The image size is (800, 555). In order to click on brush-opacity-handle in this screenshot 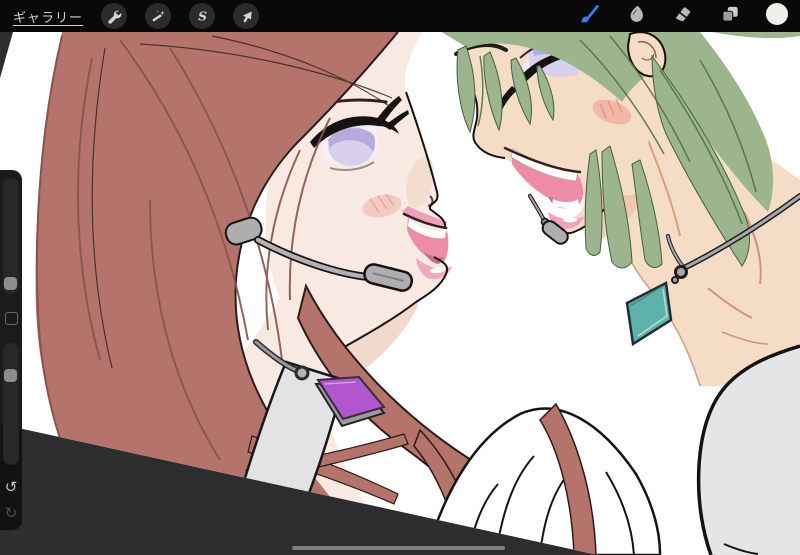, I will do `click(10, 375)`.